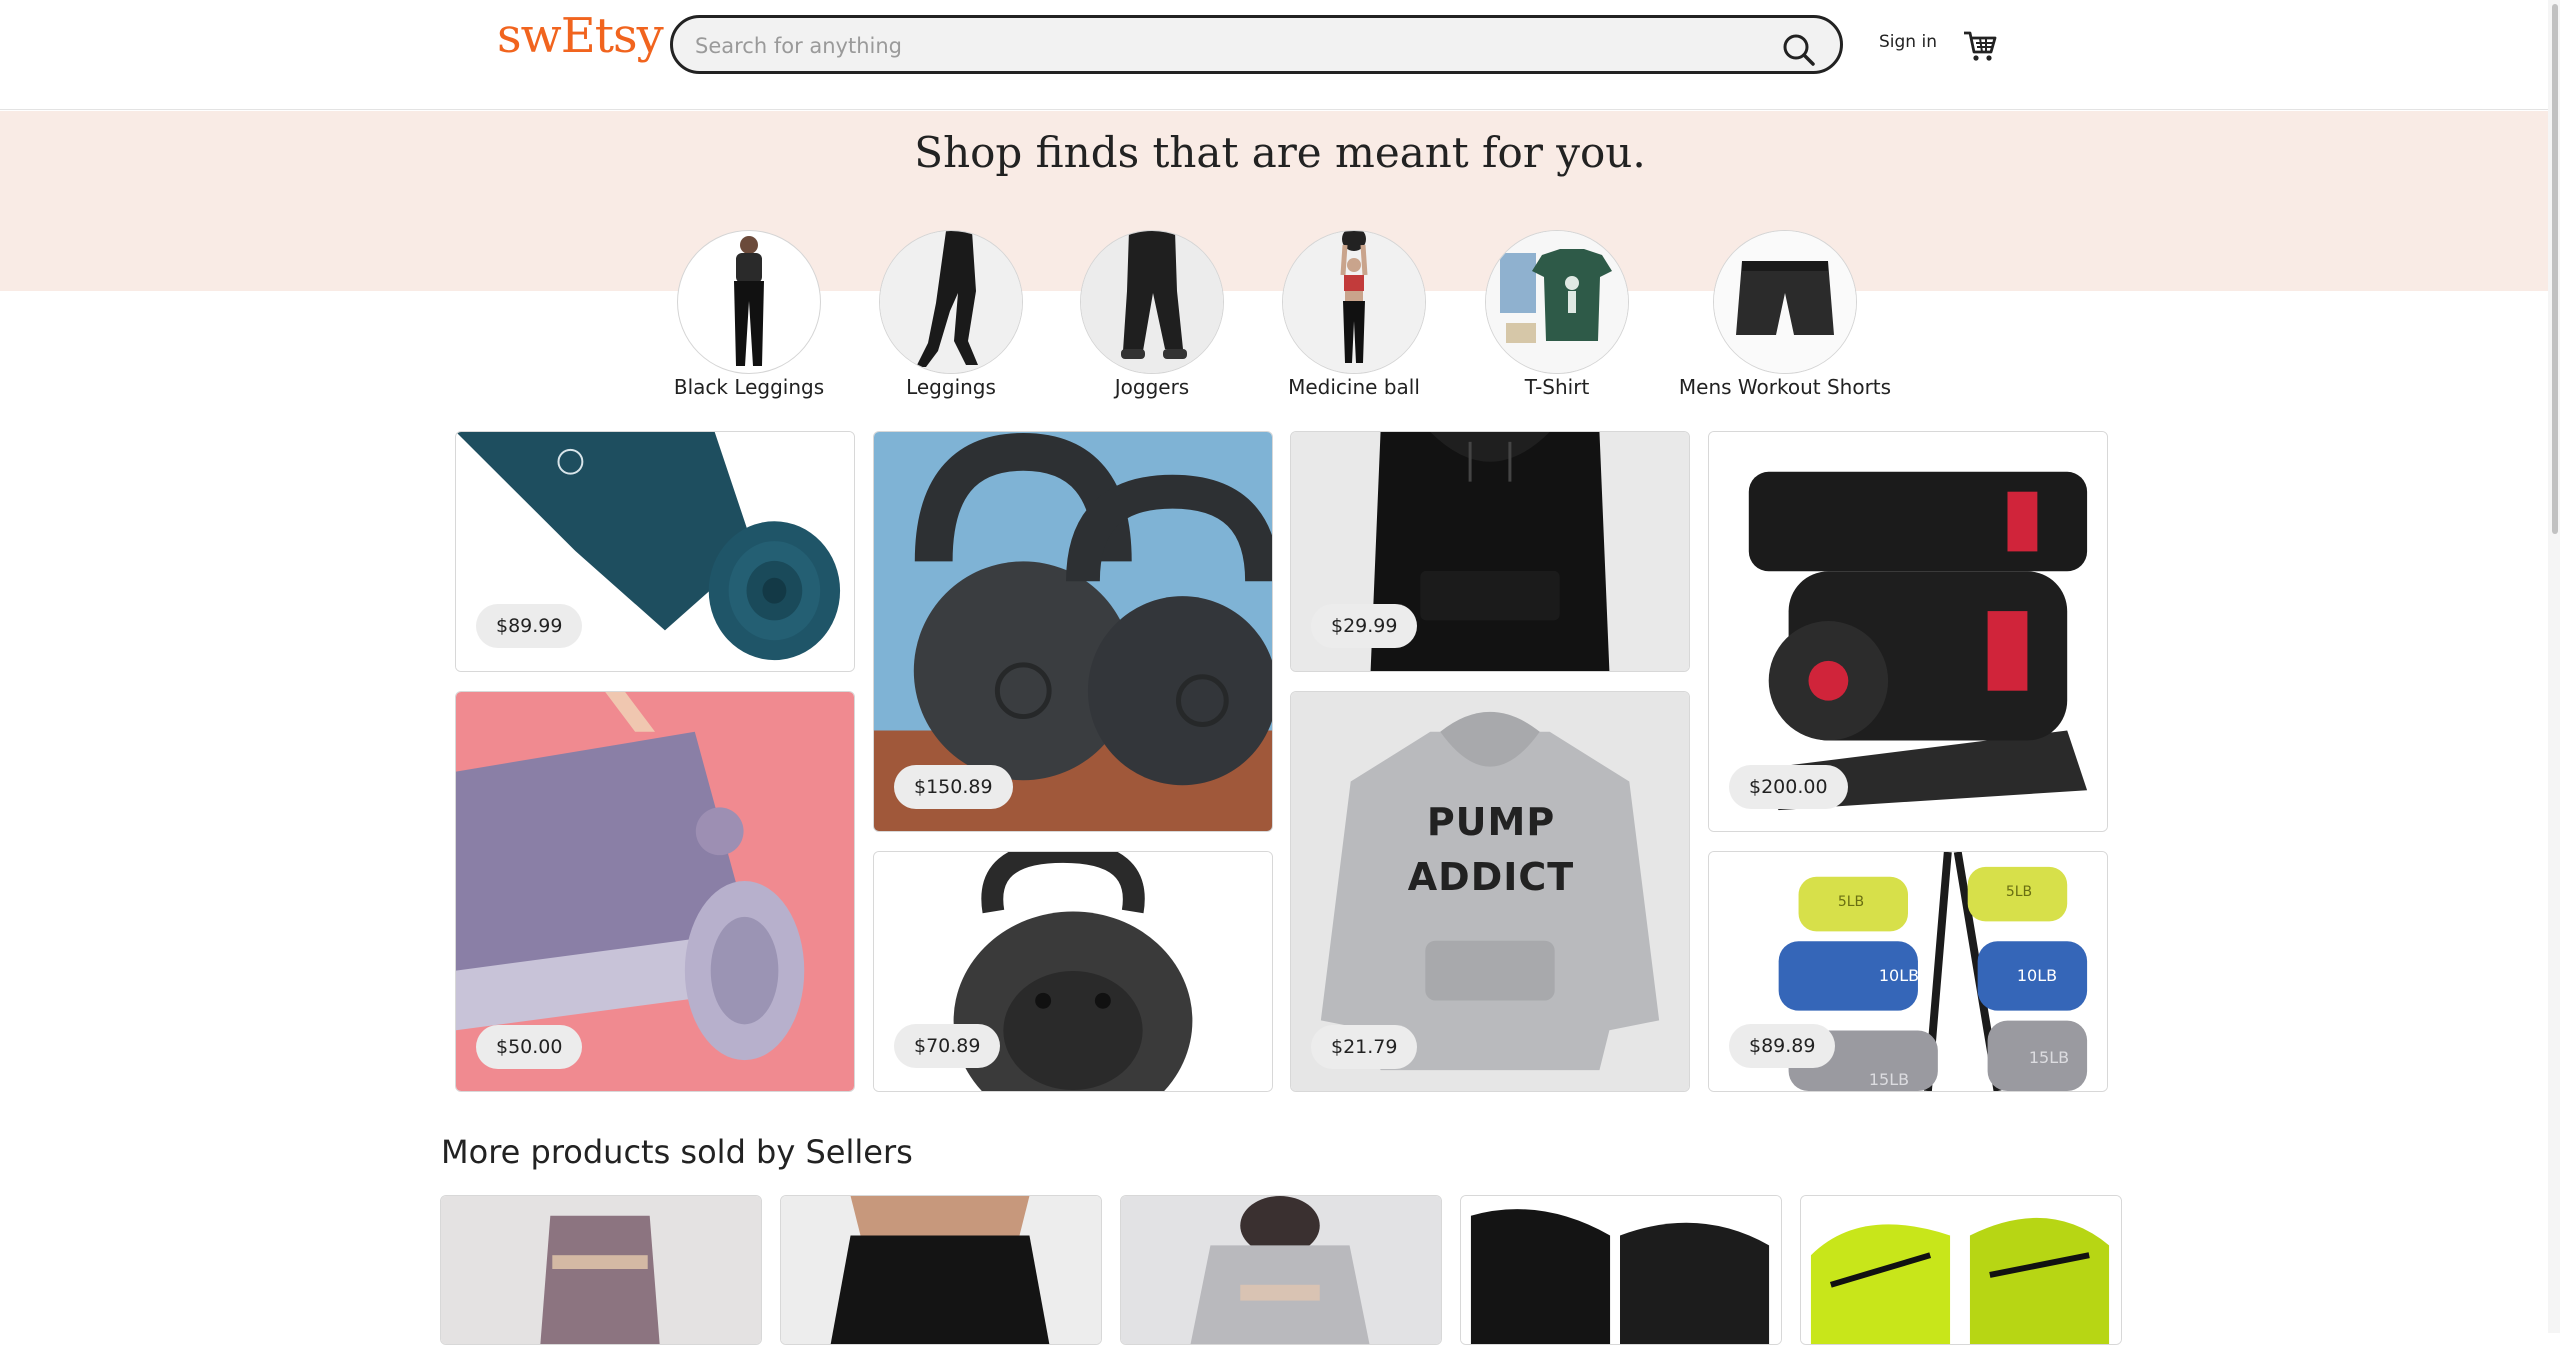 The width and height of the screenshot is (2560, 1345). What do you see at coordinates (1280, 152) in the screenshot?
I see `hero-title: Shop finds that are meant for you.` at bounding box center [1280, 152].